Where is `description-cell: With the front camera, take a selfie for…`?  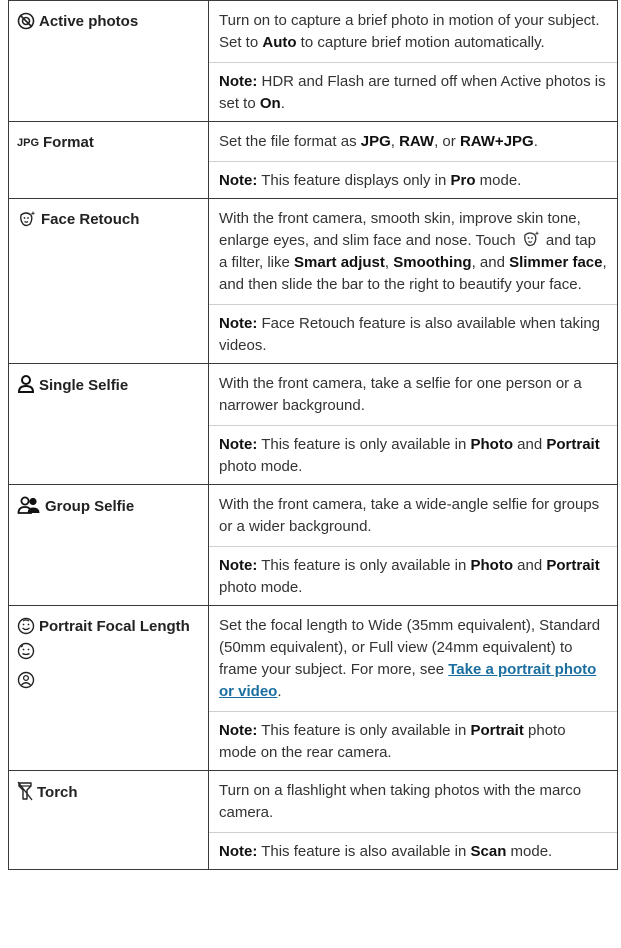
description-cell: With the front camera, take a selfie for… is located at coordinates (413, 424).